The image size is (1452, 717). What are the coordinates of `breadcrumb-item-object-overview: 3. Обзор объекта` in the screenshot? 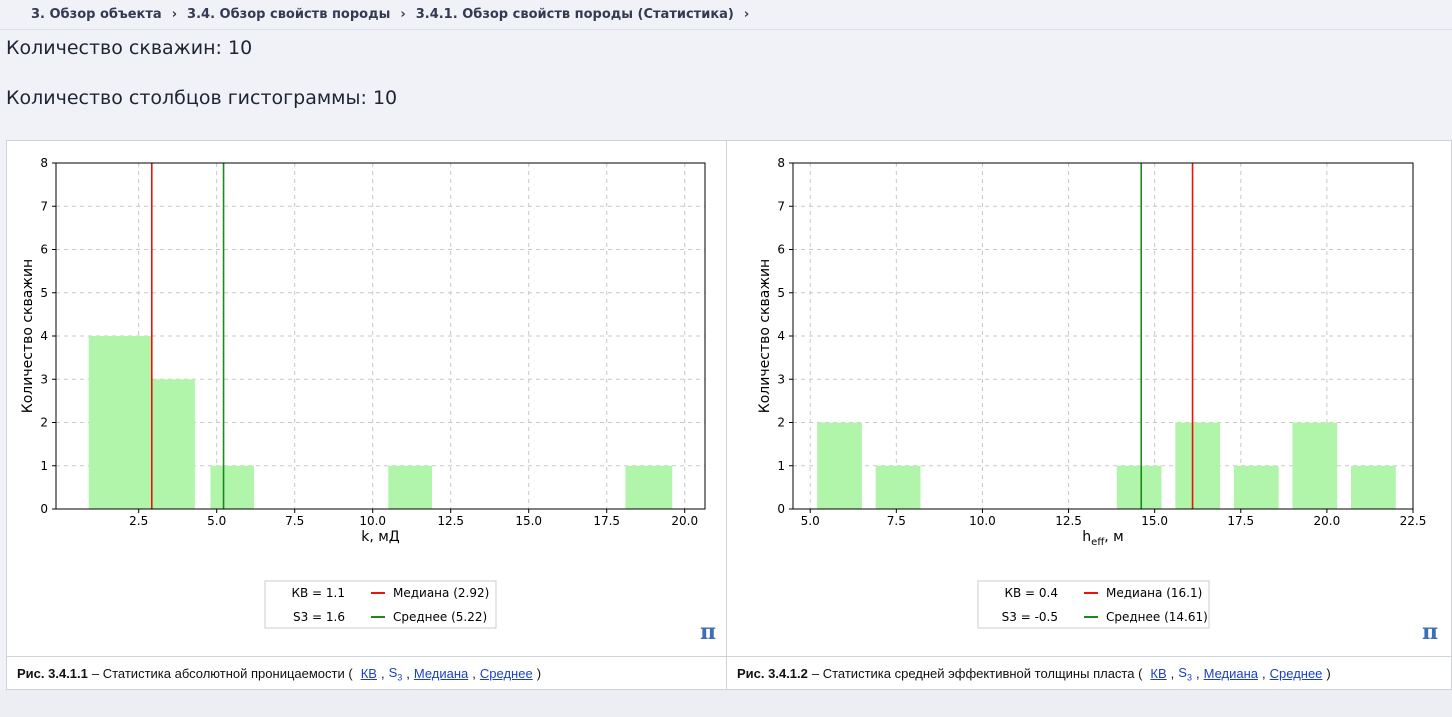 It's located at (96, 14).